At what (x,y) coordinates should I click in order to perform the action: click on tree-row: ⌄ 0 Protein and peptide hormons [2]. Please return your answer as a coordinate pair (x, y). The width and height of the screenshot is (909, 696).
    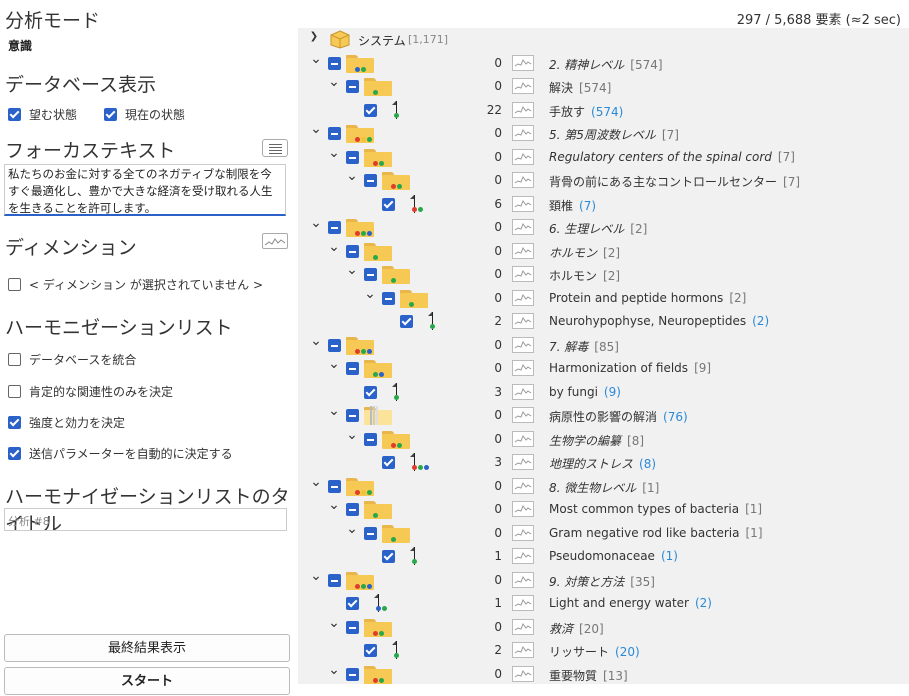
    Looking at the image, I should click on (603, 298).